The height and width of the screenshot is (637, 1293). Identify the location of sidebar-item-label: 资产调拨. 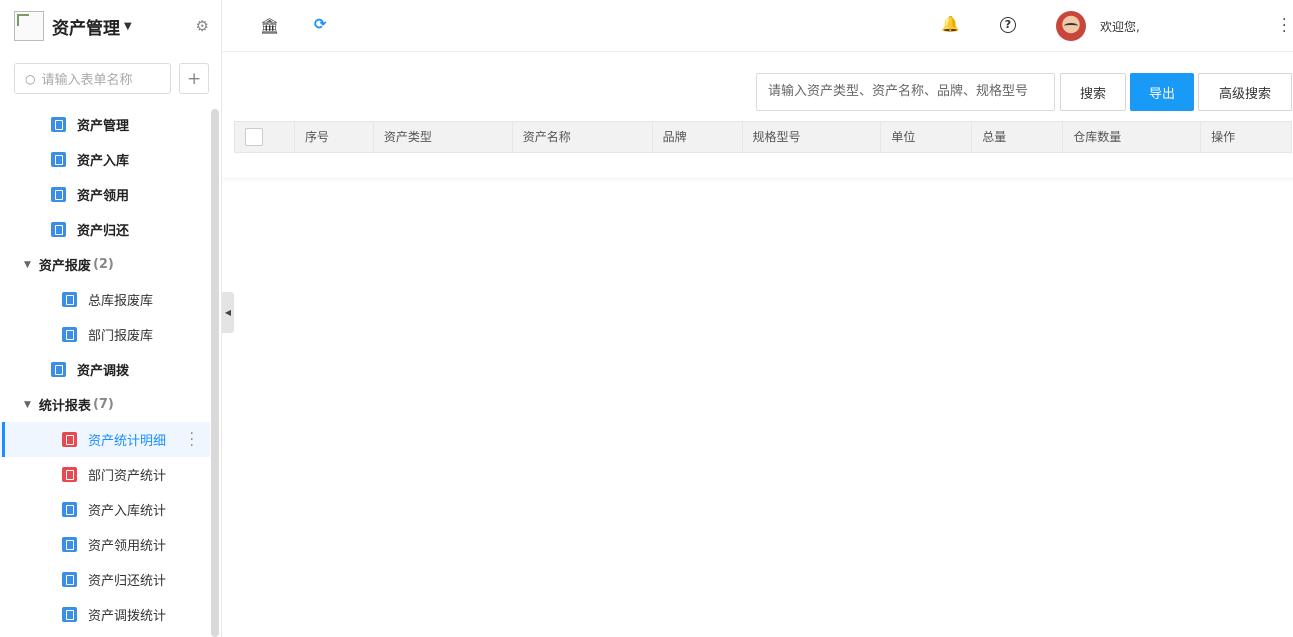
(103, 371).